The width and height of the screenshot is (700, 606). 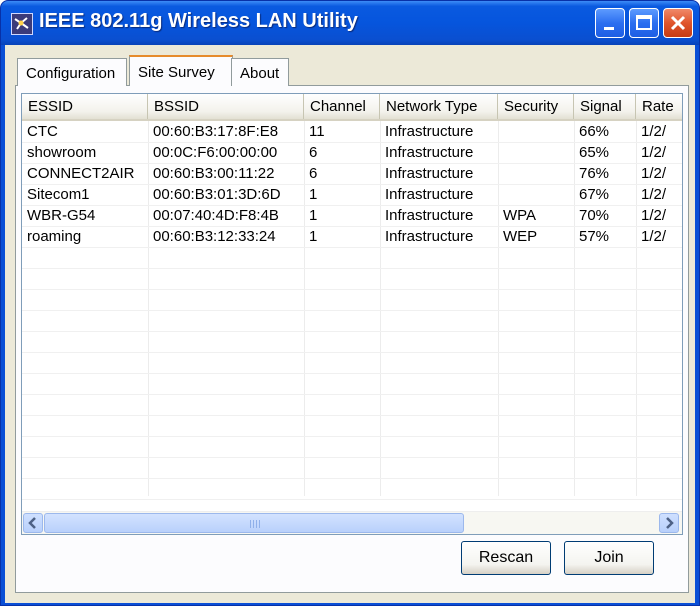 What do you see at coordinates (85, 106) in the screenshot?
I see `column-header-essid: ESSID` at bounding box center [85, 106].